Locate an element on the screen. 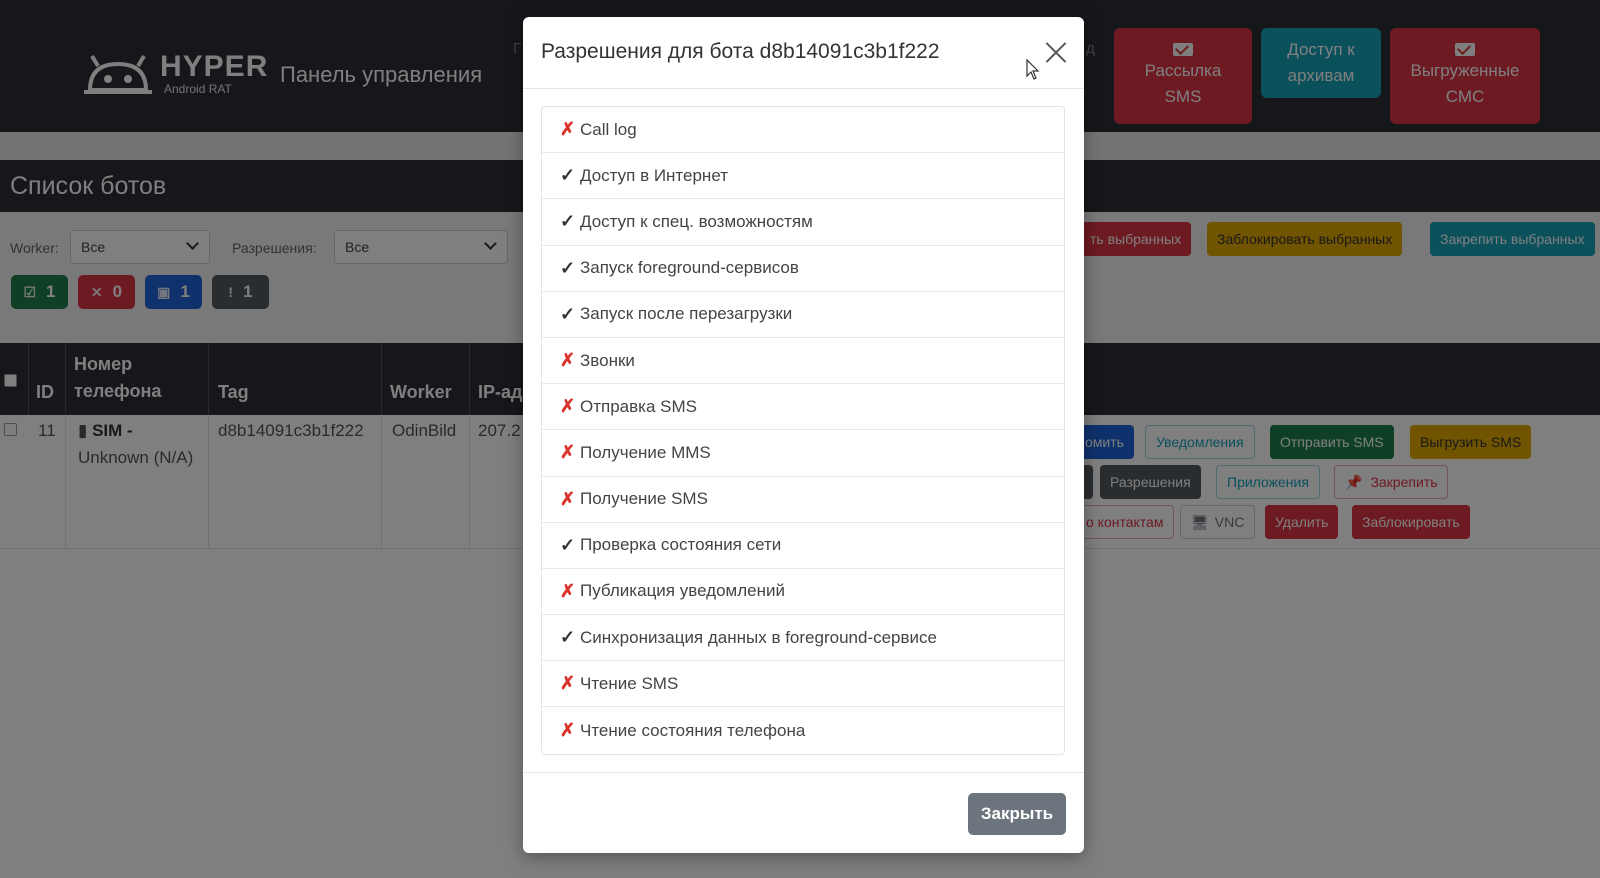 This screenshot has width=1600, height=878. list-item: ✓ Проверка состояния сети is located at coordinates (803, 546).